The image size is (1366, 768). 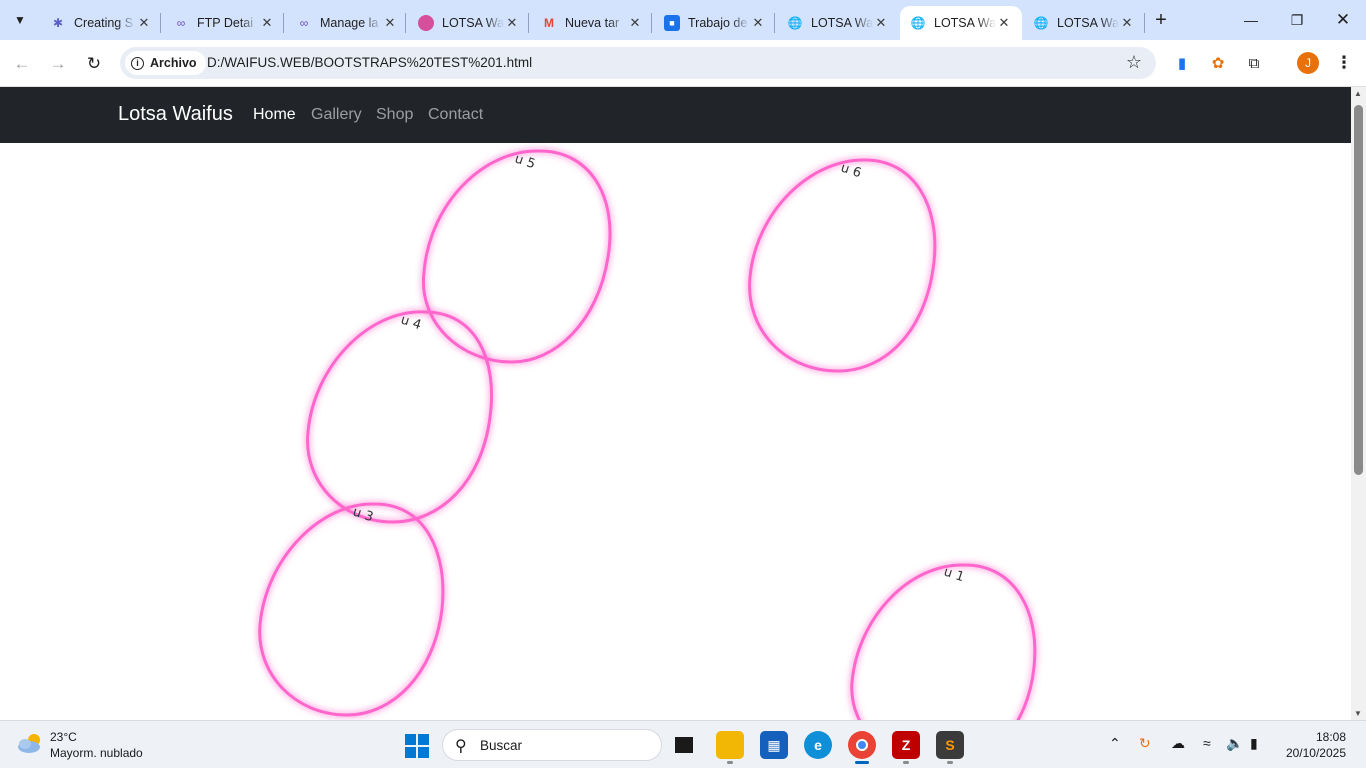 I want to click on menu-kebab-icon: ⋮, so click(x=1344, y=63).